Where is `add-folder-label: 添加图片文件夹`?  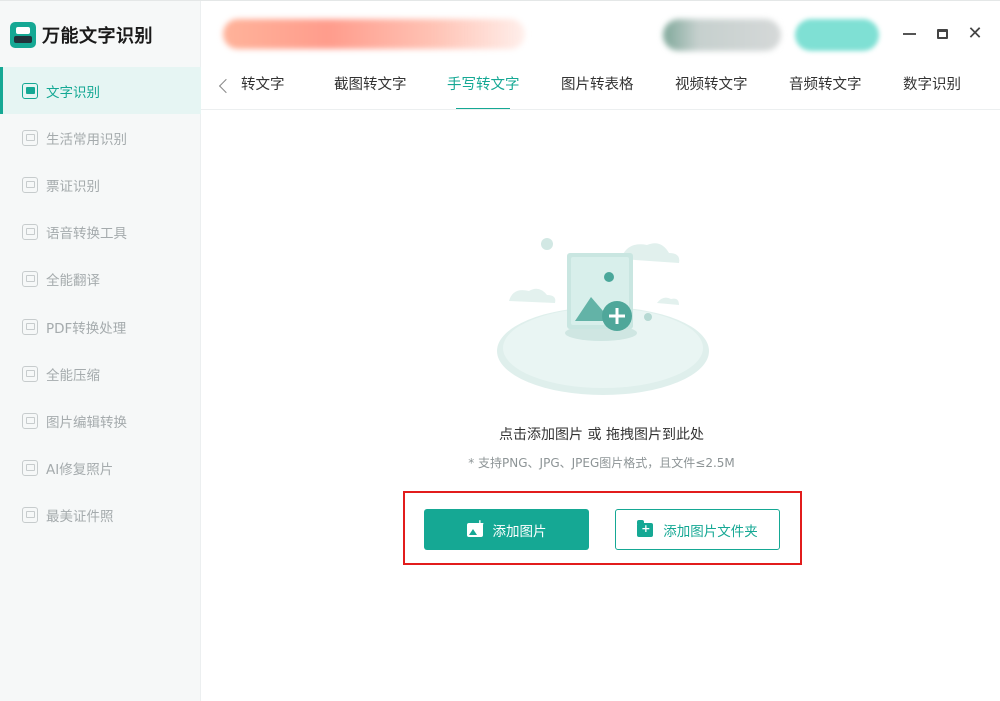 add-folder-label: 添加图片文件夹 is located at coordinates (710, 531).